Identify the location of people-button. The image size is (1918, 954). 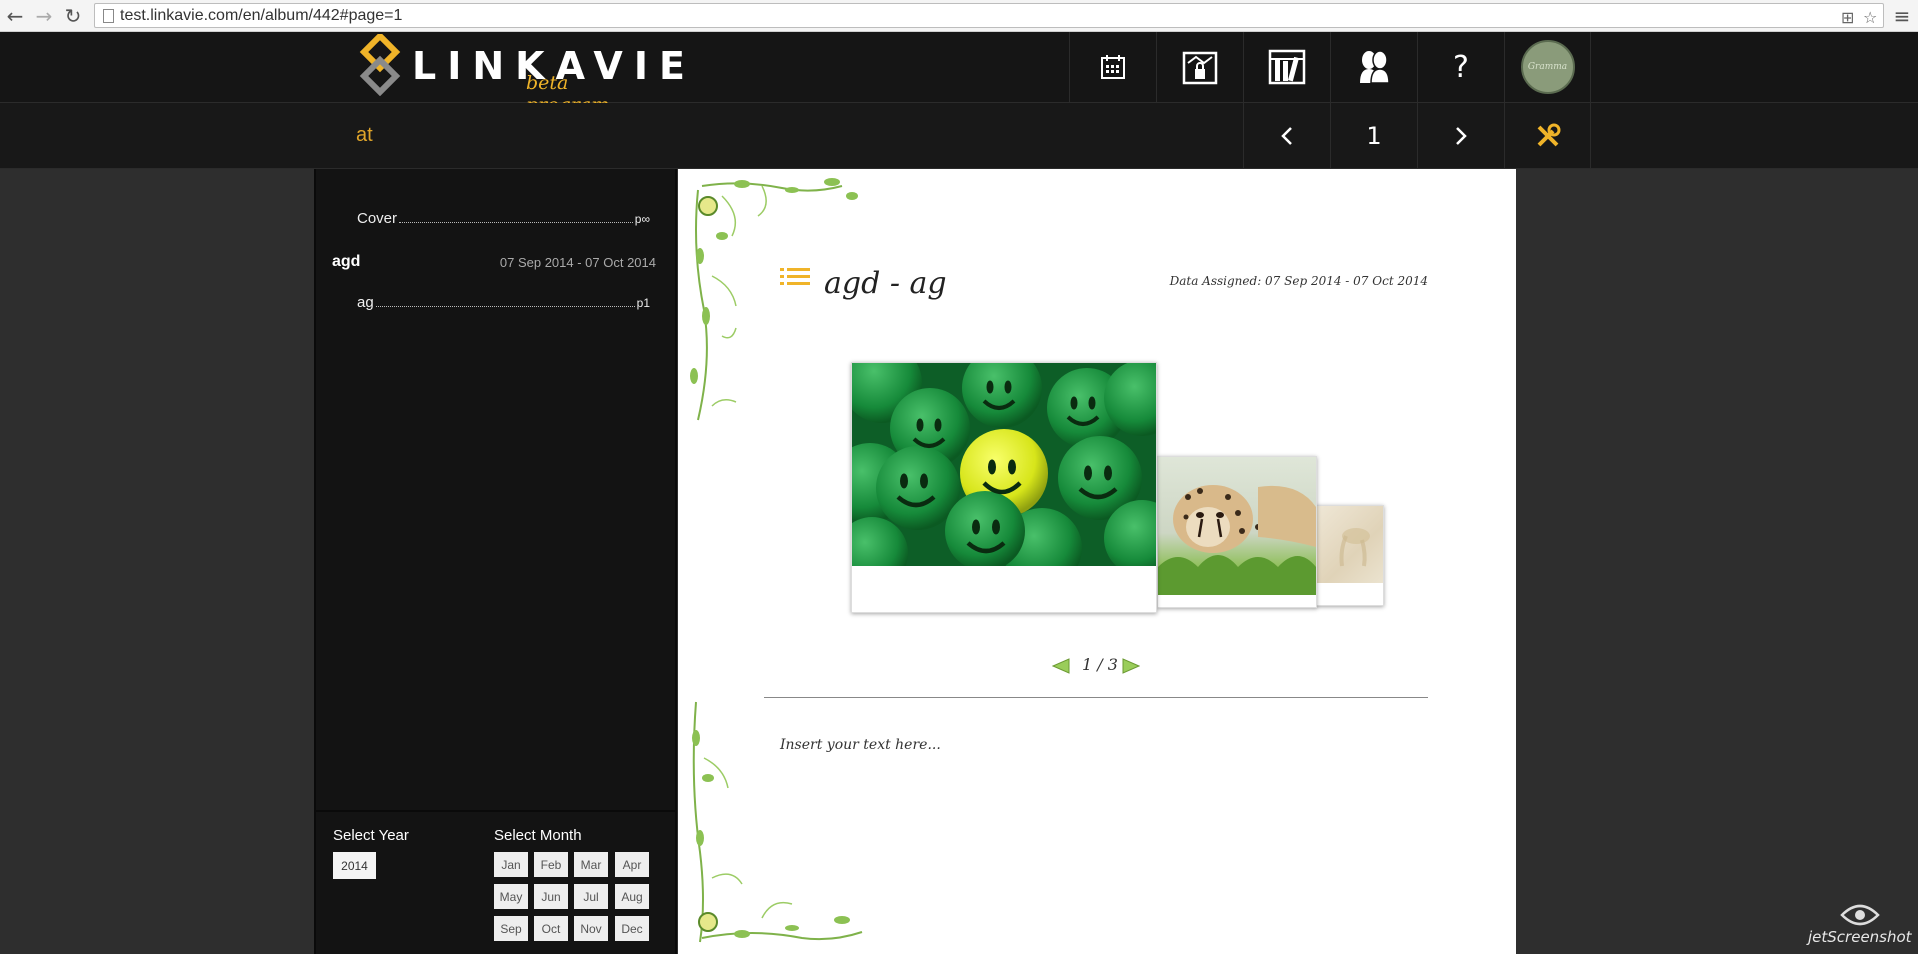
(1373, 67).